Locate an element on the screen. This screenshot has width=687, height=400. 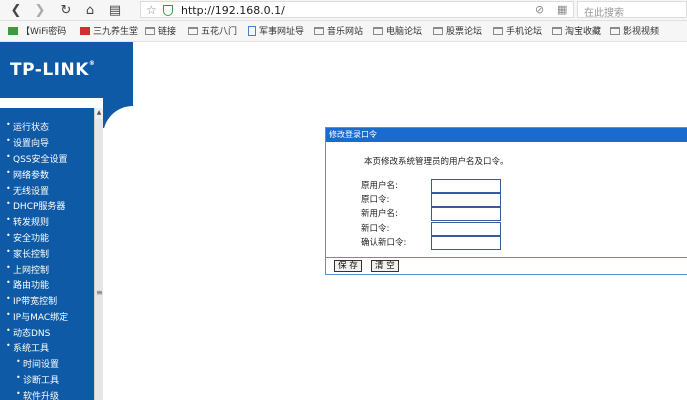
old-username-label: 原用户名: is located at coordinates (379, 186).